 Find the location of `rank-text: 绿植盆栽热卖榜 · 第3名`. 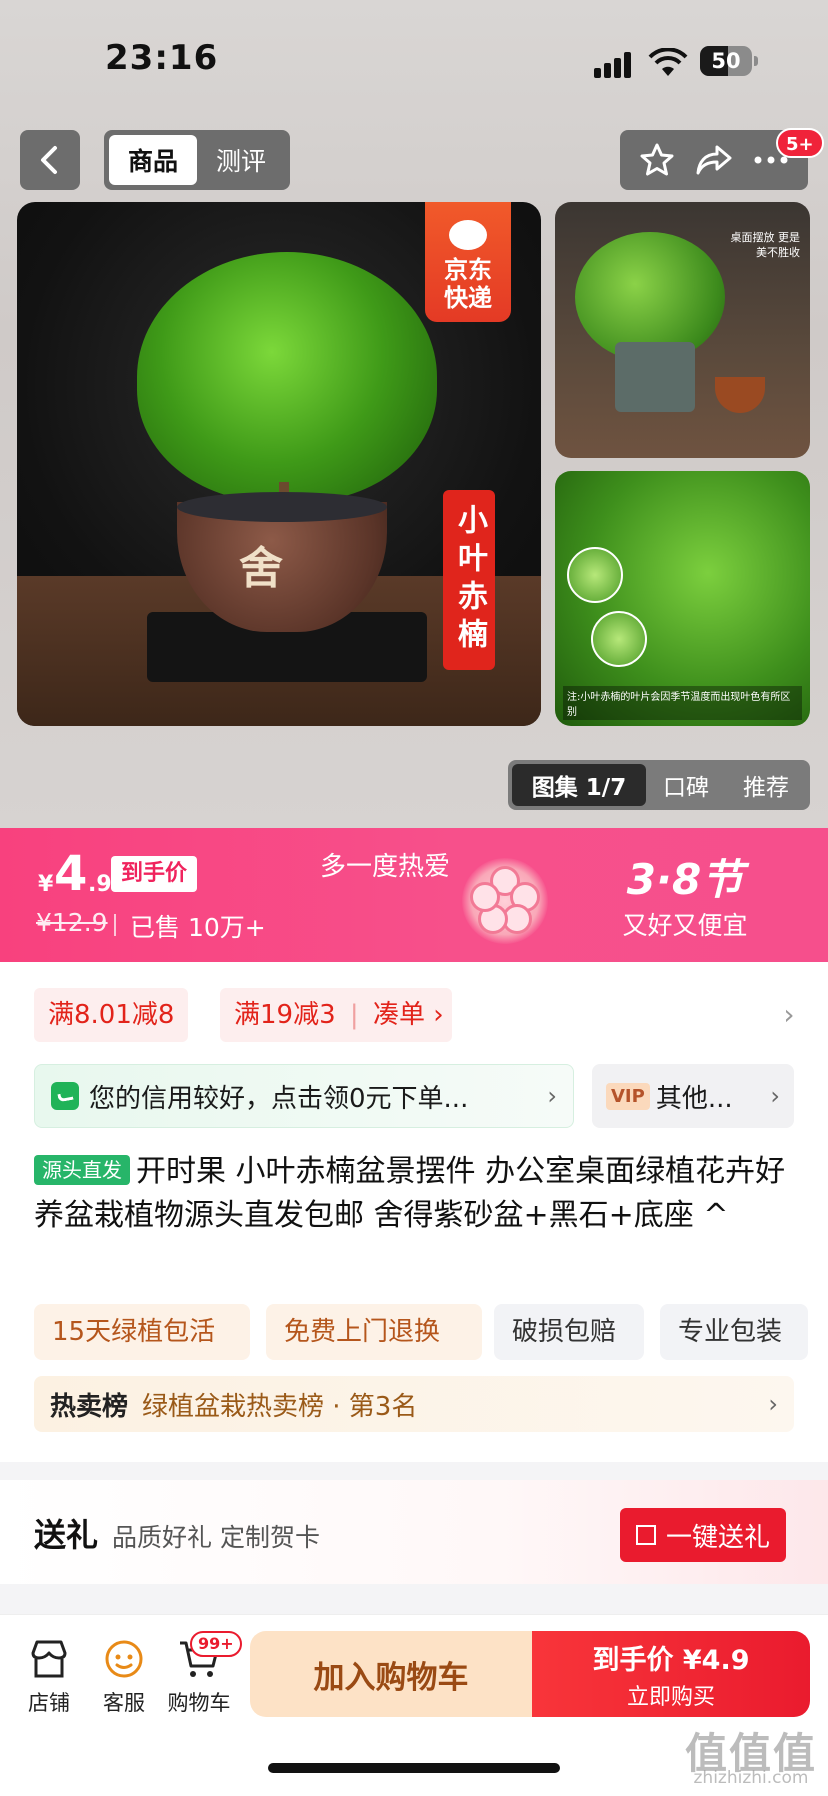

rank-text: 绿植盆栽热卖榜 · 第3名 is located at coordinates (280, 1406).